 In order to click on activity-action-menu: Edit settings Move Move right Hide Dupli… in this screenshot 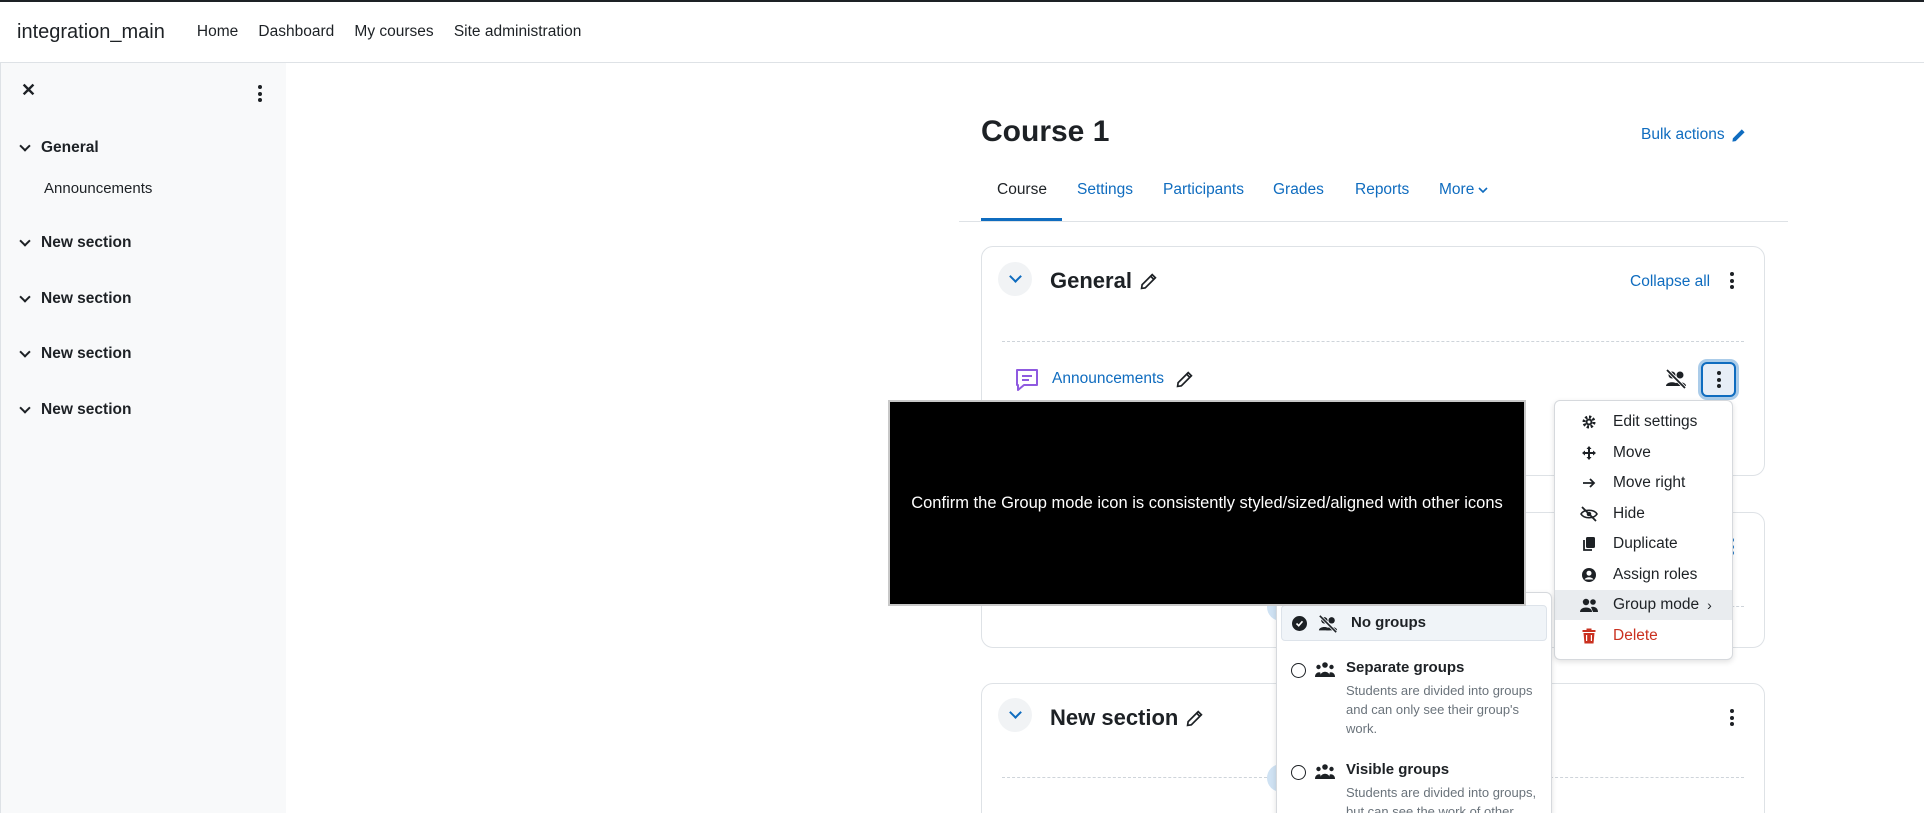, I will do `click(1643, 530)`.